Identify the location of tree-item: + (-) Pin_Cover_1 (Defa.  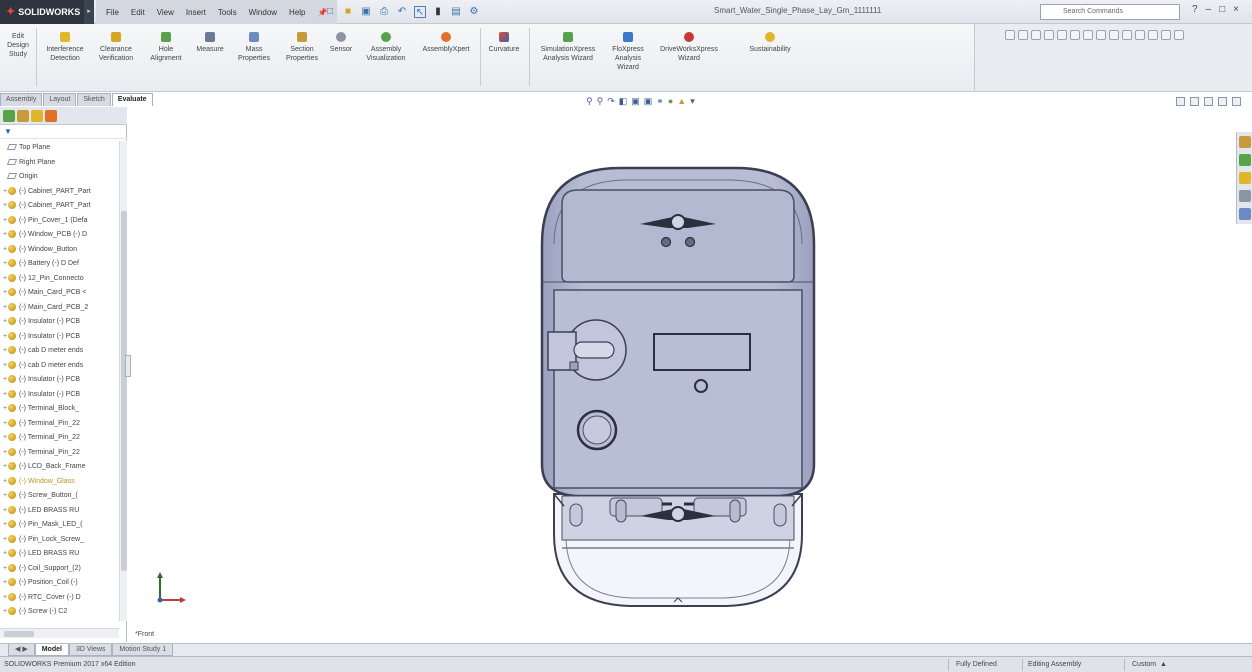
(63, 221).